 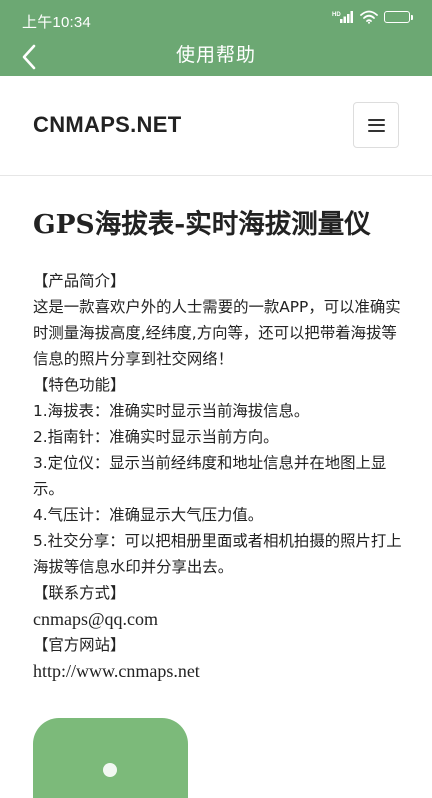 I want to click on feature-item: 3.定位仪：显示当前经纬度和地址信息并在地图上显示。, so click(x=210, y=476).